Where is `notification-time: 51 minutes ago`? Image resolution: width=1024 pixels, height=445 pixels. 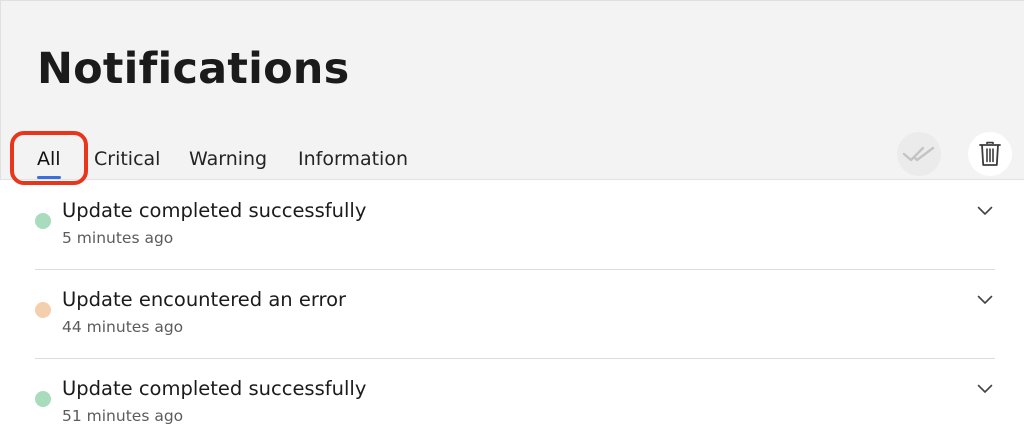
notification-time: 51 minutes ago is located at coordinates (123, 416).